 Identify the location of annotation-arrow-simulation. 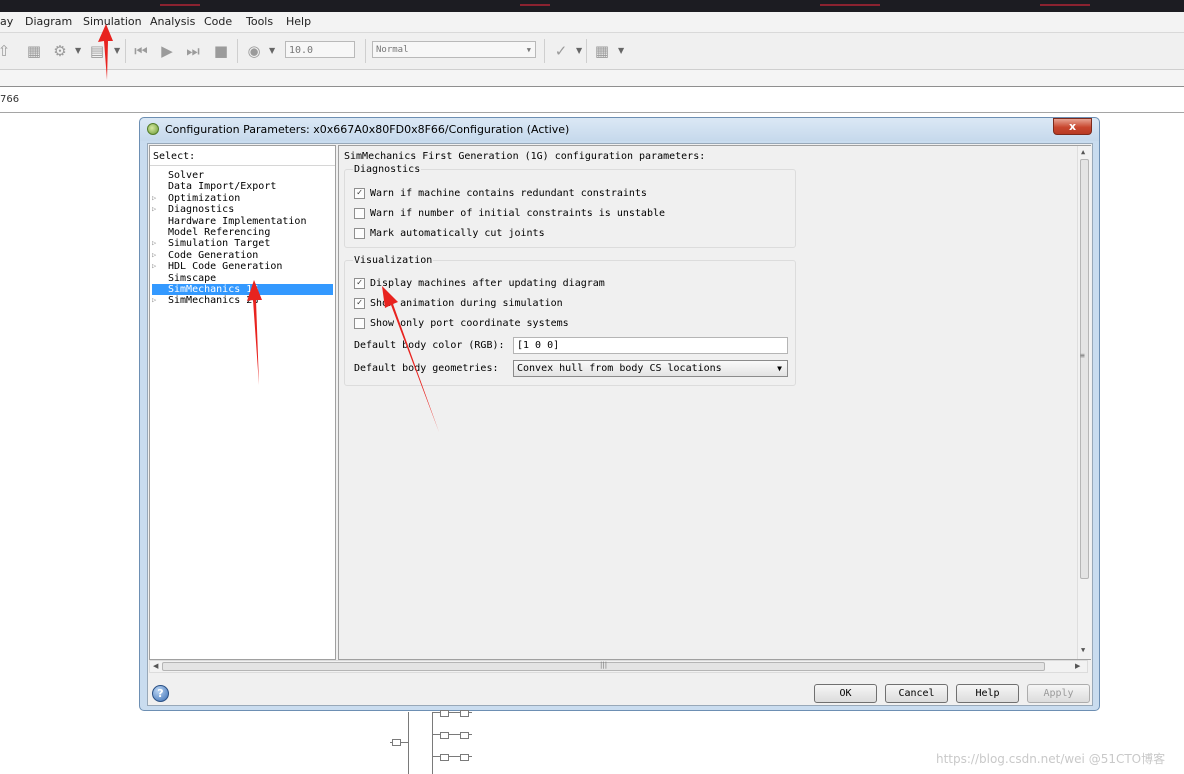
(105, 52).